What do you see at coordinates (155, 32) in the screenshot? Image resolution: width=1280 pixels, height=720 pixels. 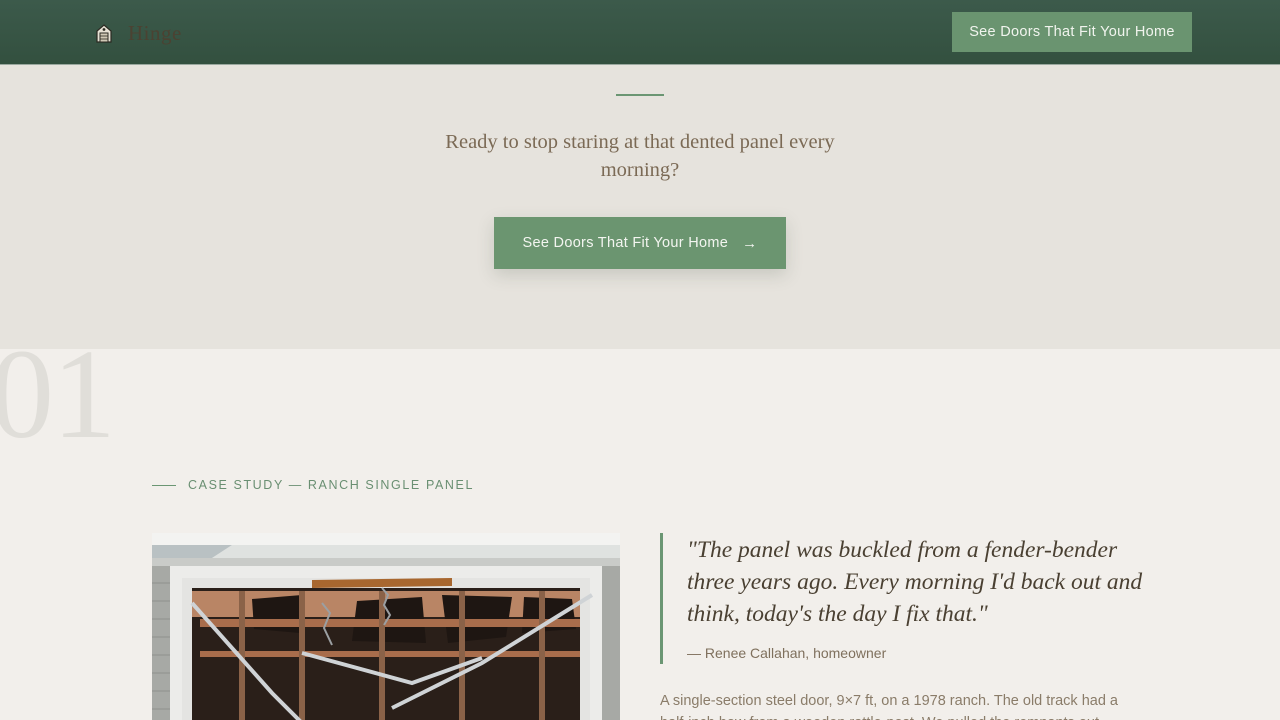 I see `brand-name: Hinge` at bounding box center [155, 32].